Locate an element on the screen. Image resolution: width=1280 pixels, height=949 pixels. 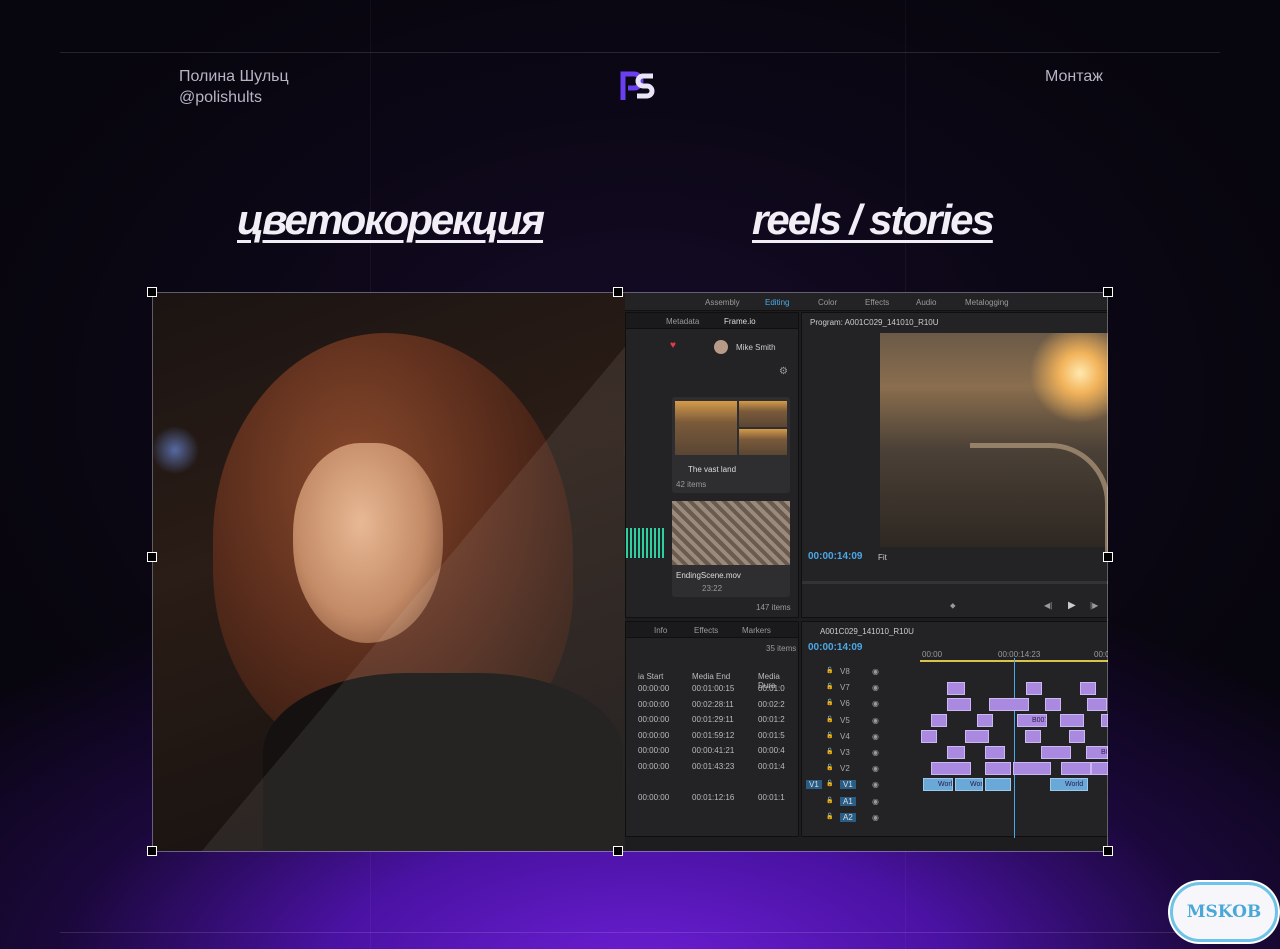
ps-logo-icon is located at coordinates (637, 85).